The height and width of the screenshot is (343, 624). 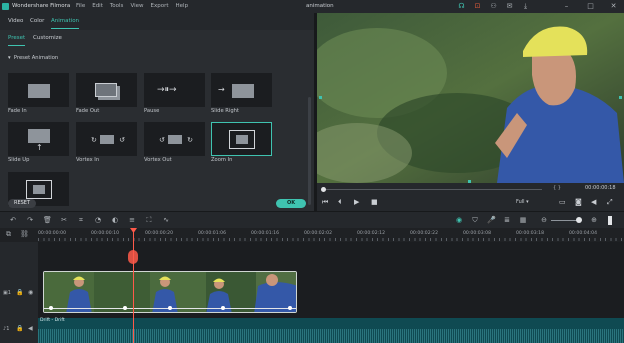 What do you see at coordinates (374, 202) in the screenshot?
I see `stop-icon: ■` at bounding box center [374, 202].